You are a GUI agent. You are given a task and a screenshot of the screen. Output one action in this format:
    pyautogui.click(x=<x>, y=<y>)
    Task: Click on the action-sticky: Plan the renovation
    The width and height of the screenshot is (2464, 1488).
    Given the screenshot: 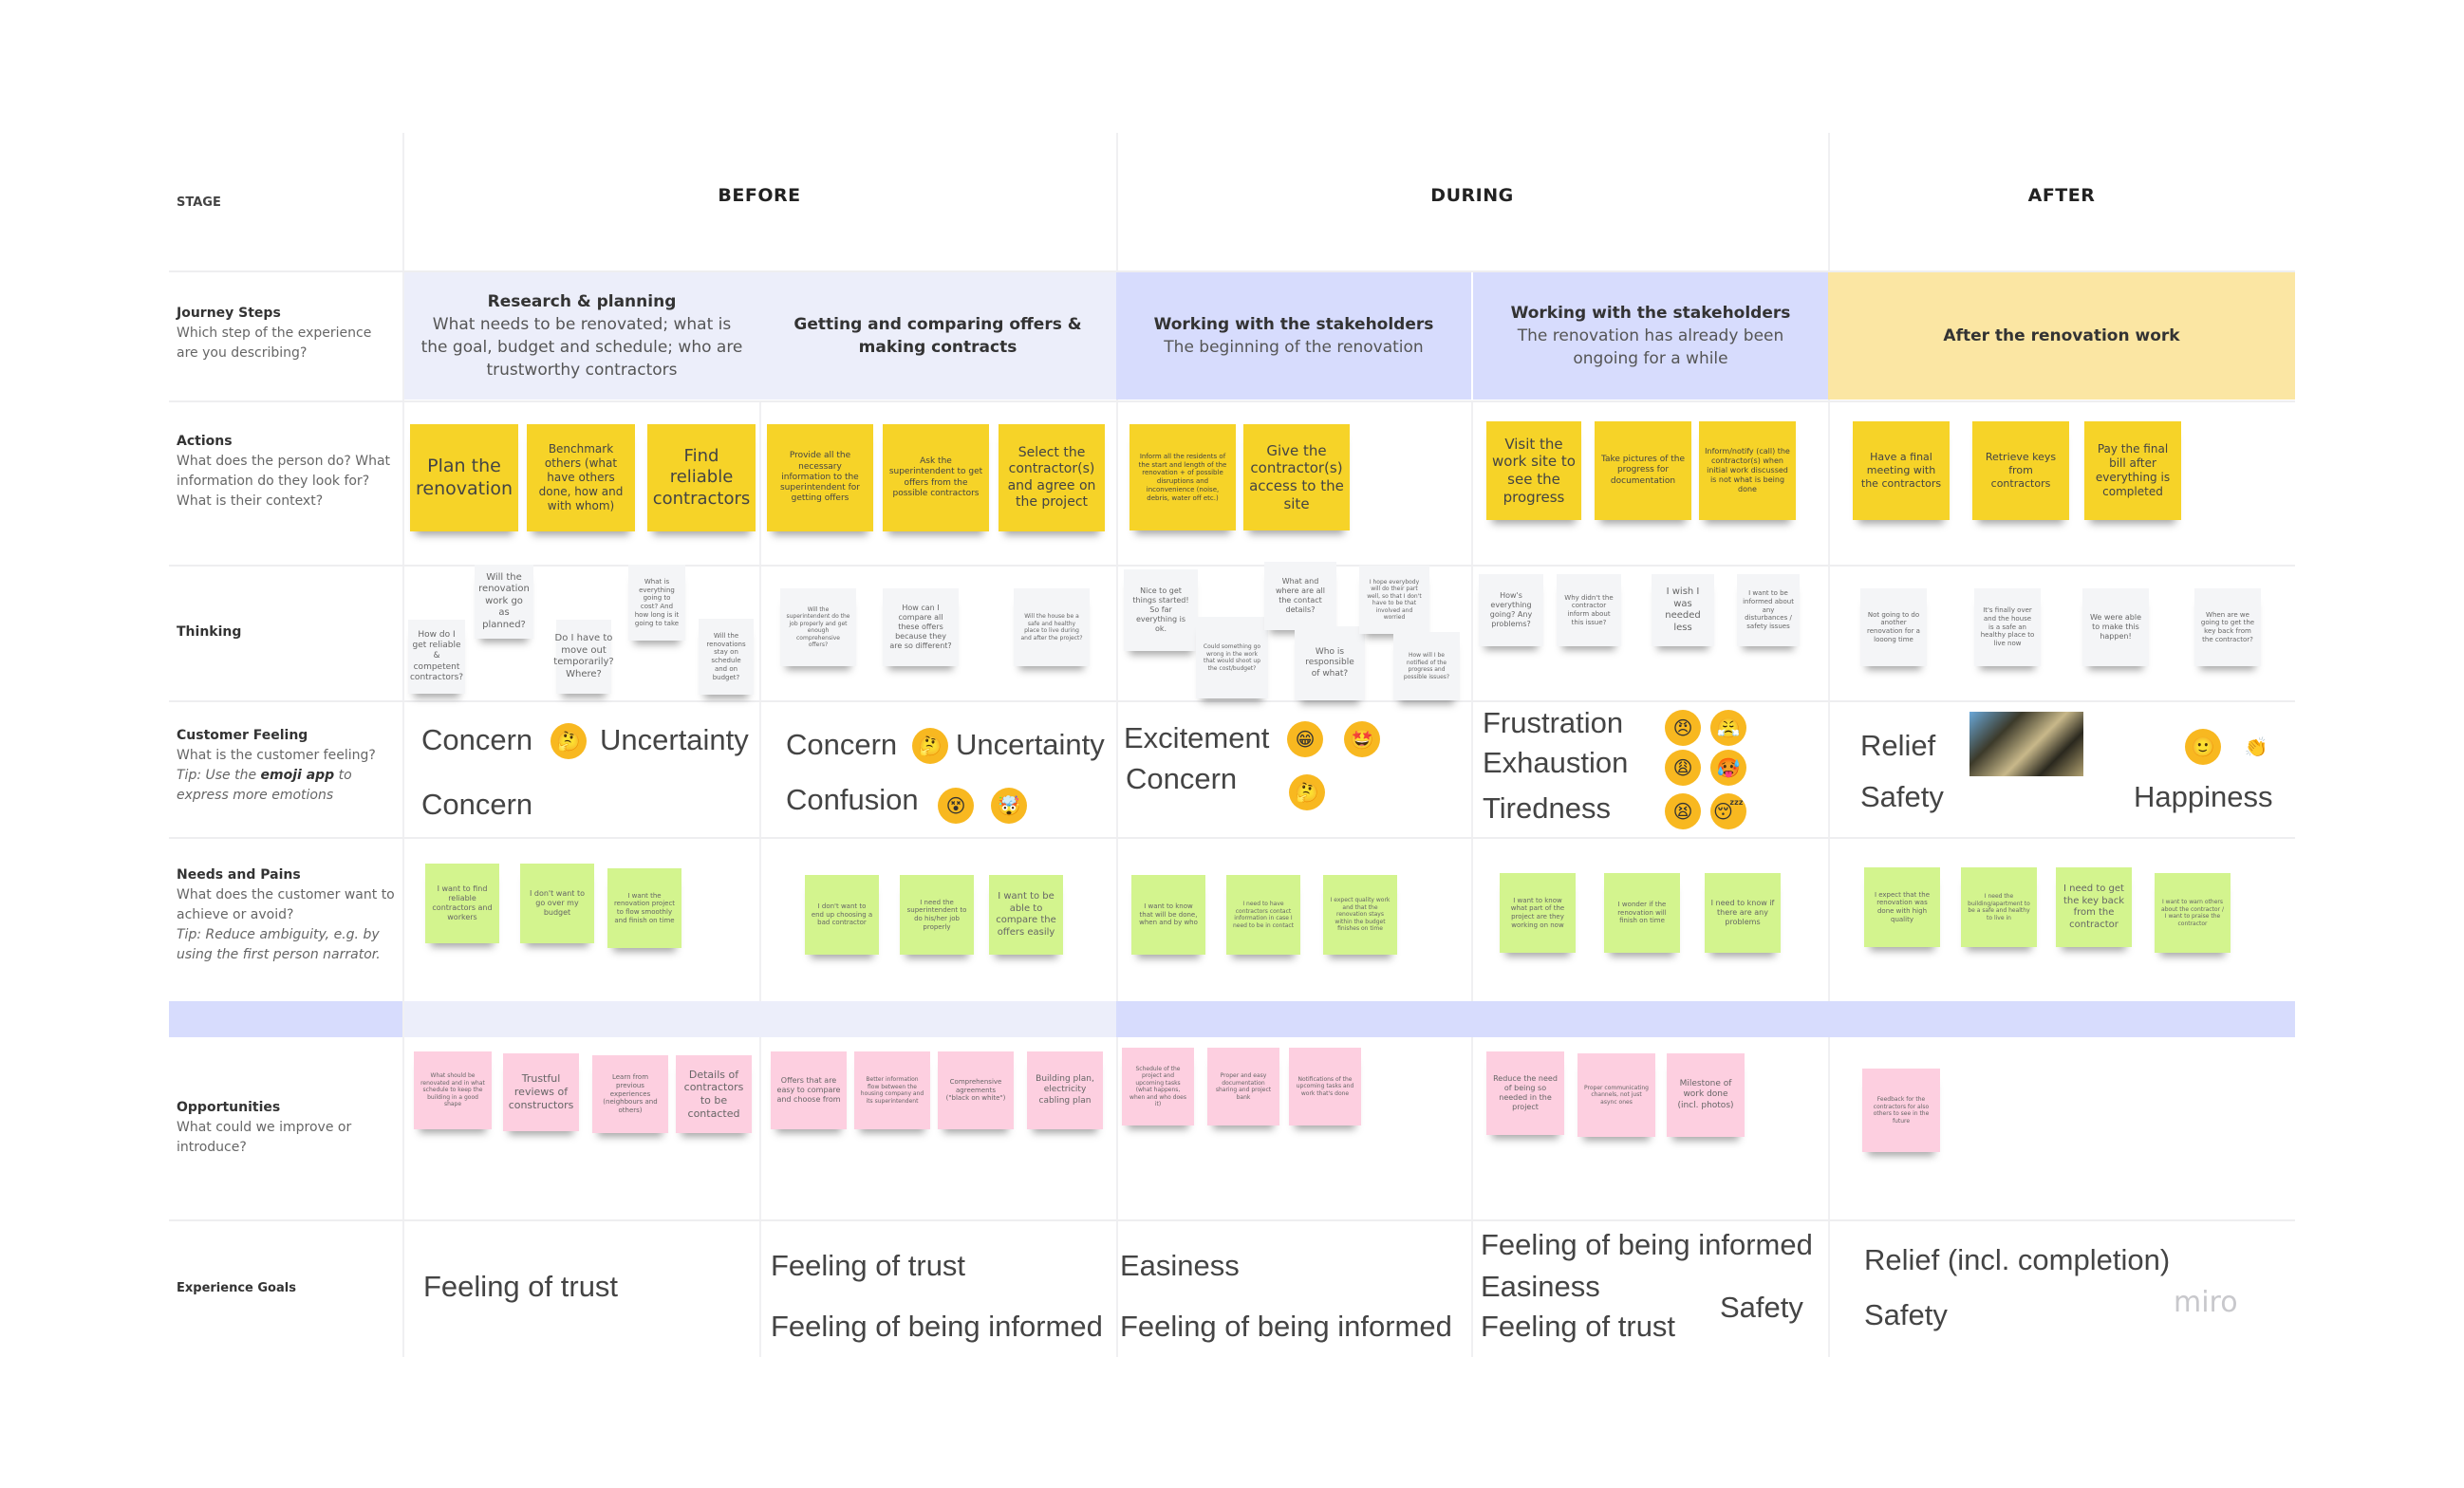 What is the action you would take?
    pyautogui.click(x=464, y=477)
    